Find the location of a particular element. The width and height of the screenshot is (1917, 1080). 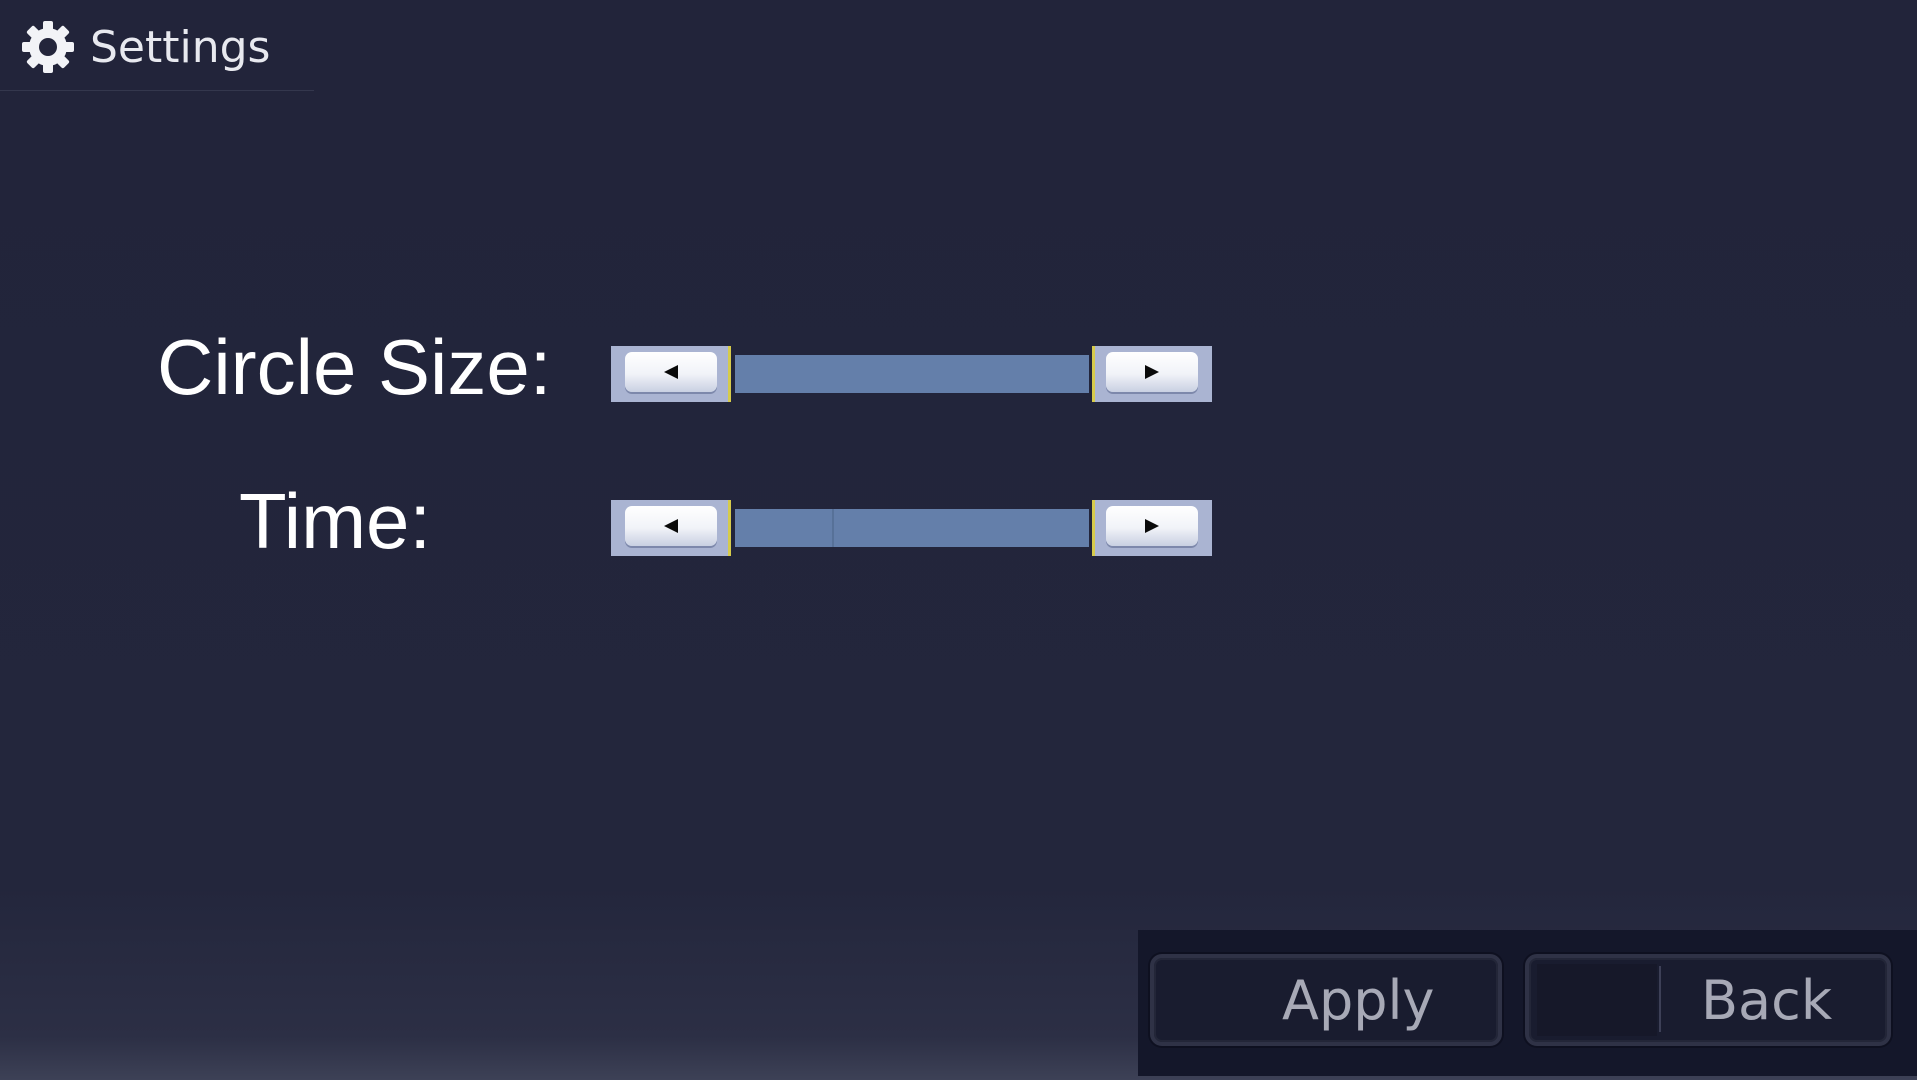

back-button-label: Back is located at coordinates (1767, 1000).